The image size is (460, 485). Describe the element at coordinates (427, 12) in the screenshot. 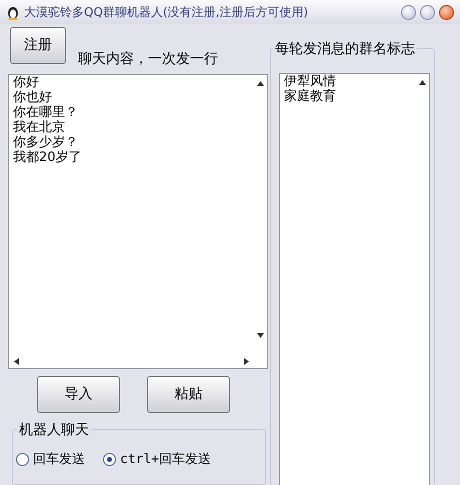

I see `maximize-button` at that location.